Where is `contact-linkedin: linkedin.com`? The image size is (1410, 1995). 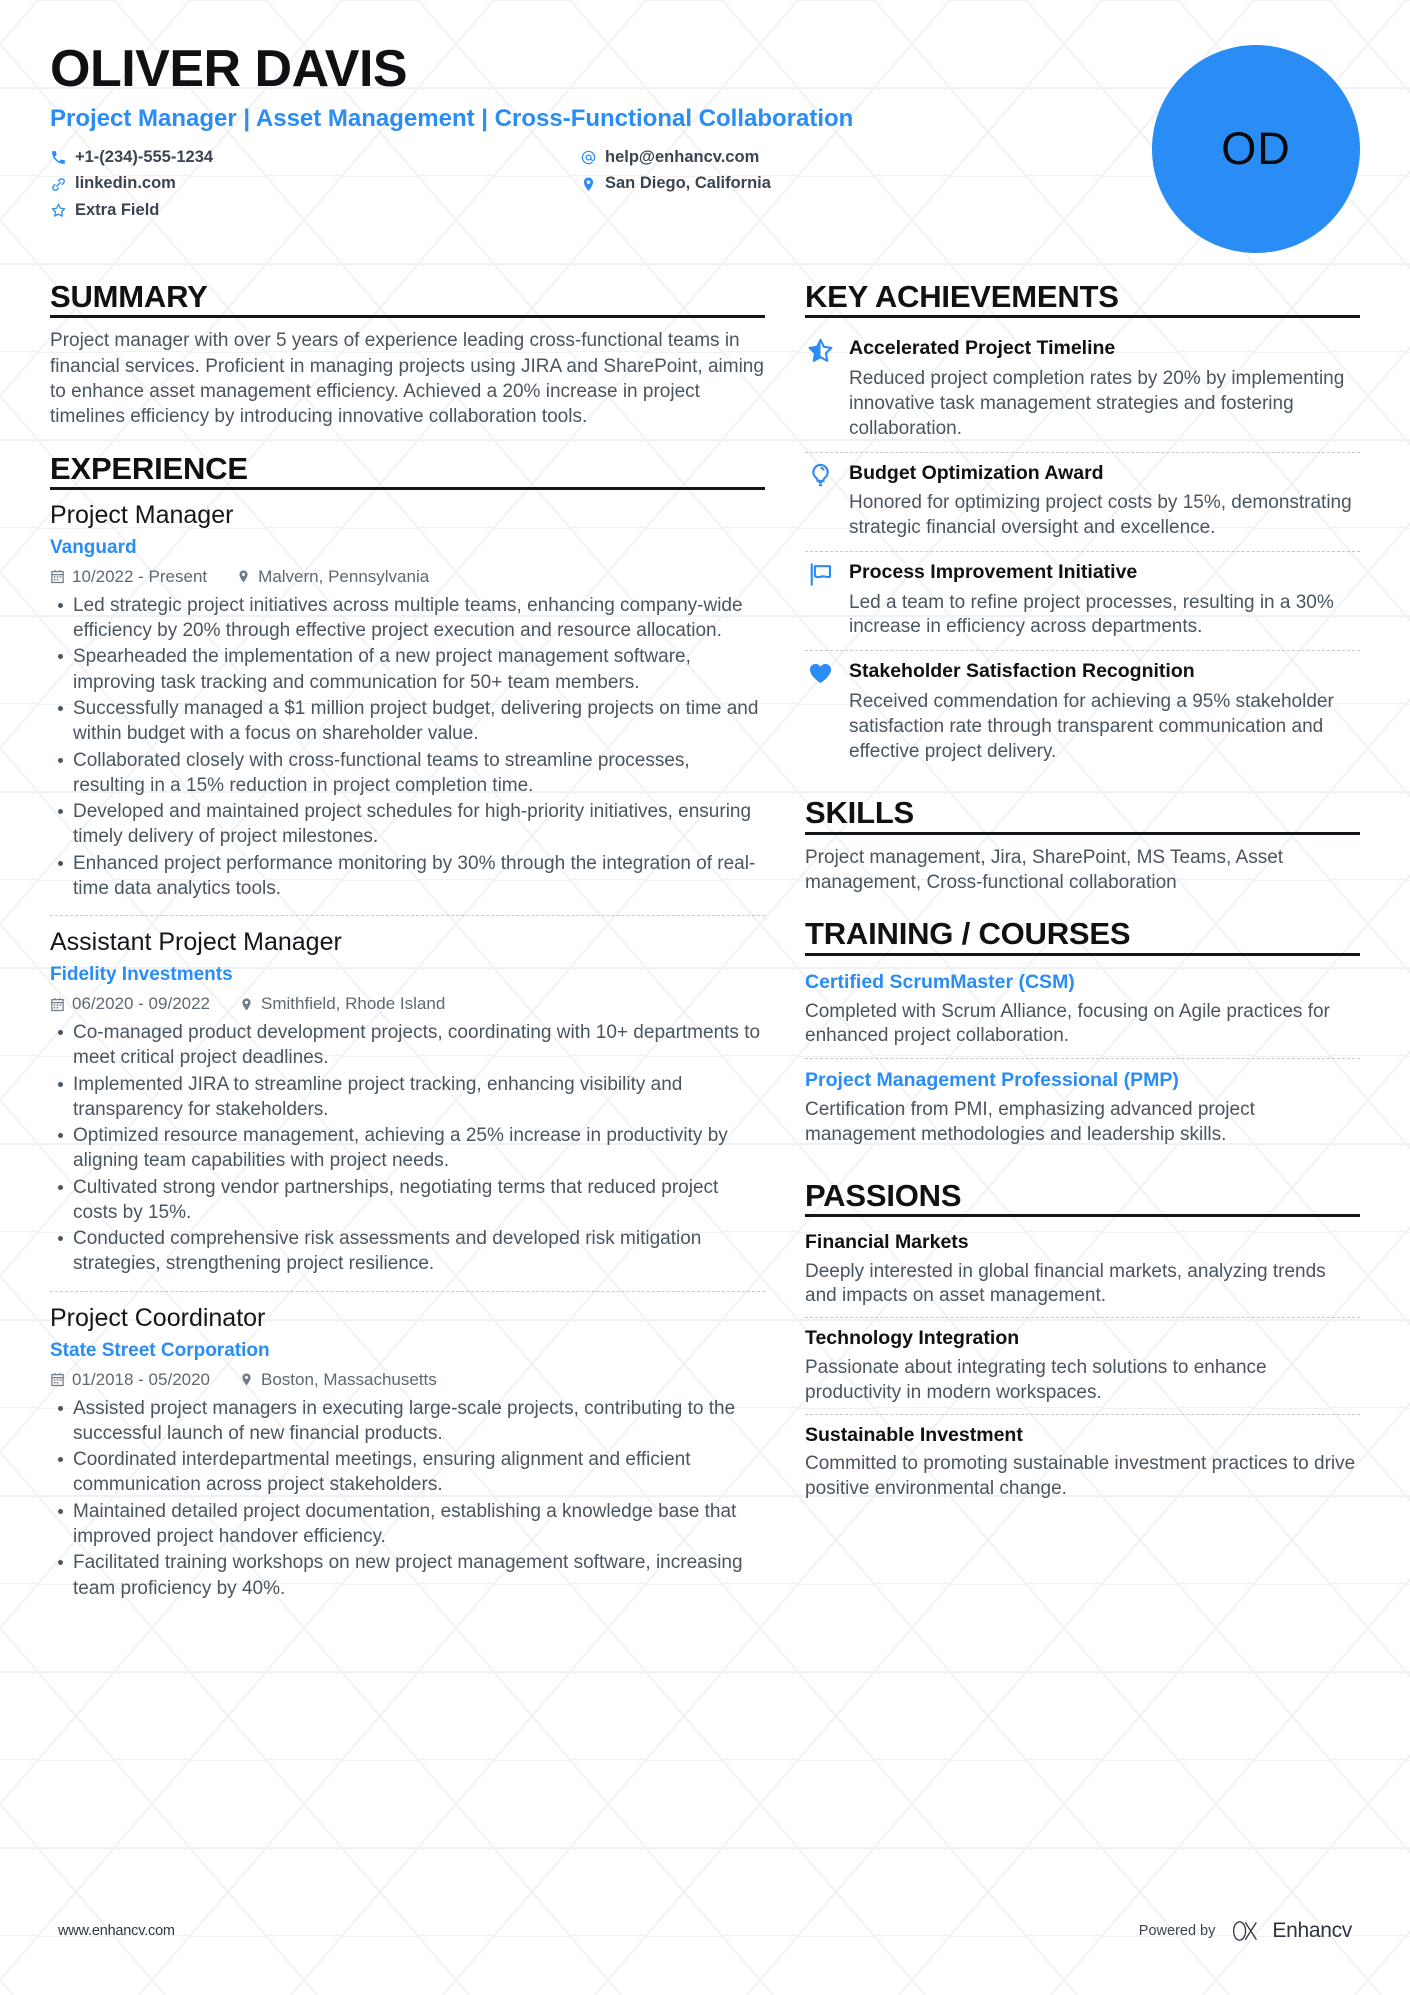 contact-linkedin: linkedin.com is located at coordinates (315, 183).